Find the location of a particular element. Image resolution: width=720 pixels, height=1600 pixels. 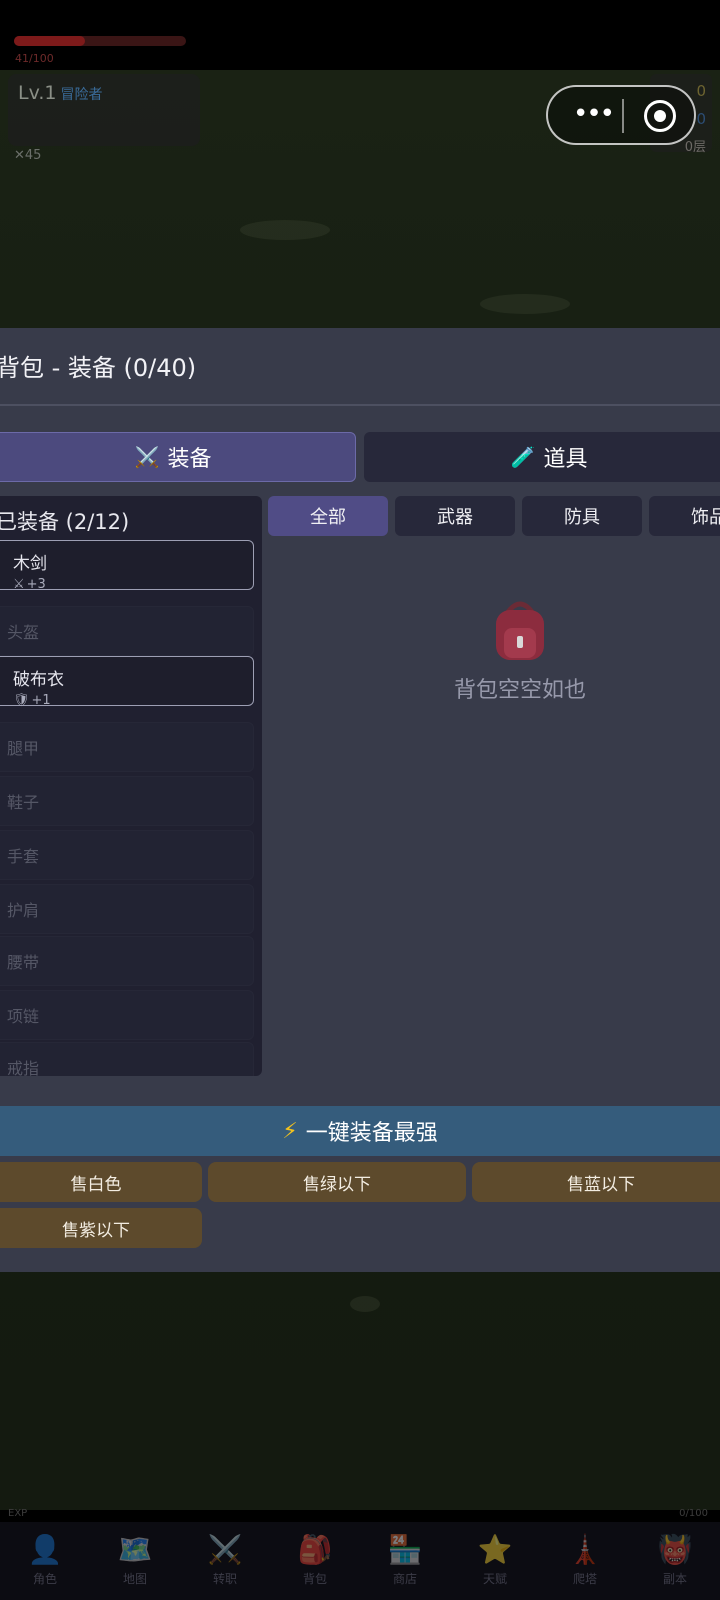

equipped-title: 已装备 (2/12) is located at coordinates (65, 522).